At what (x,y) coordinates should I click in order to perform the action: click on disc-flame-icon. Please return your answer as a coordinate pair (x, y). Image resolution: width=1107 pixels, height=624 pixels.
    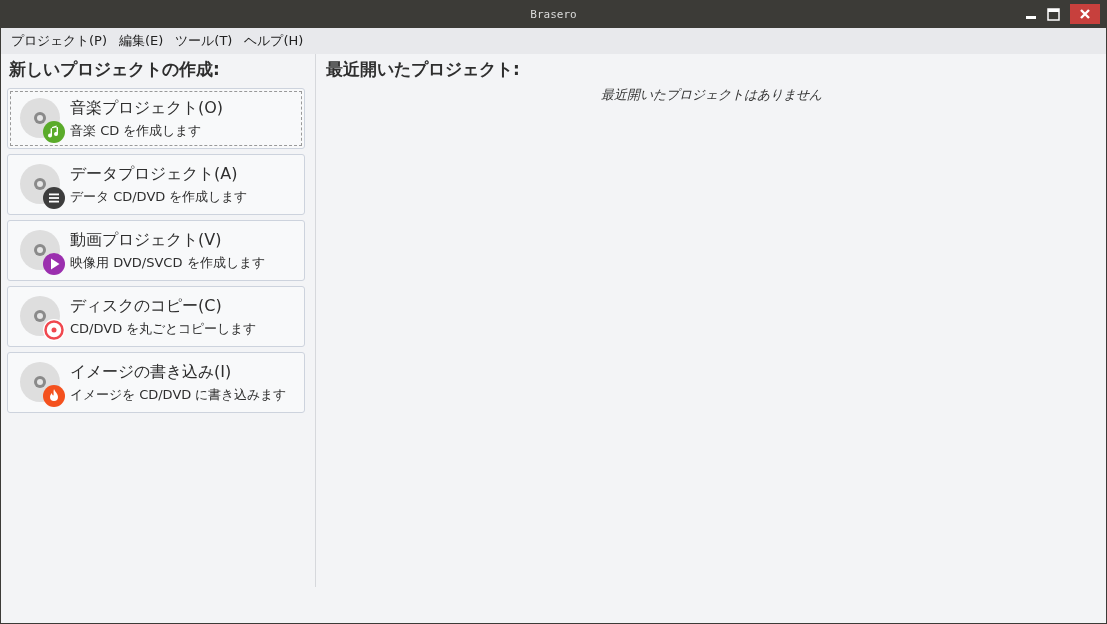
    Looking at the image, I should click on (43, 384).